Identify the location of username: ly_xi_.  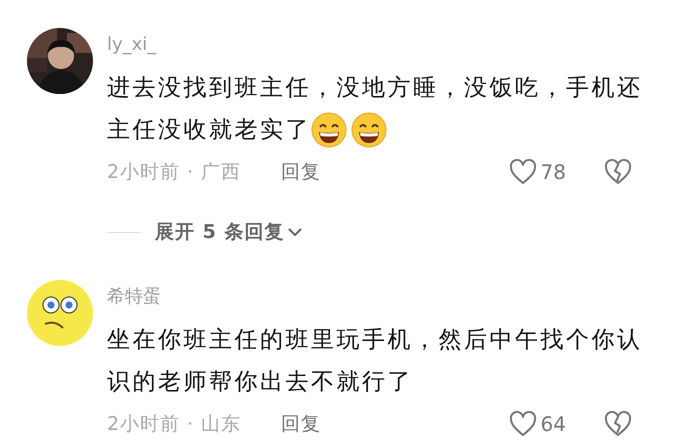
(131, 45).